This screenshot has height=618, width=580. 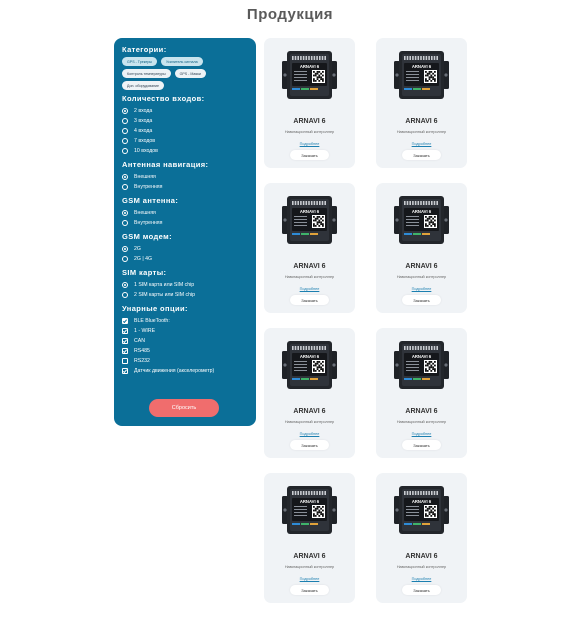 I want to click on gsm-antenna-option: Внутренняя, so click(x=185, y=223).